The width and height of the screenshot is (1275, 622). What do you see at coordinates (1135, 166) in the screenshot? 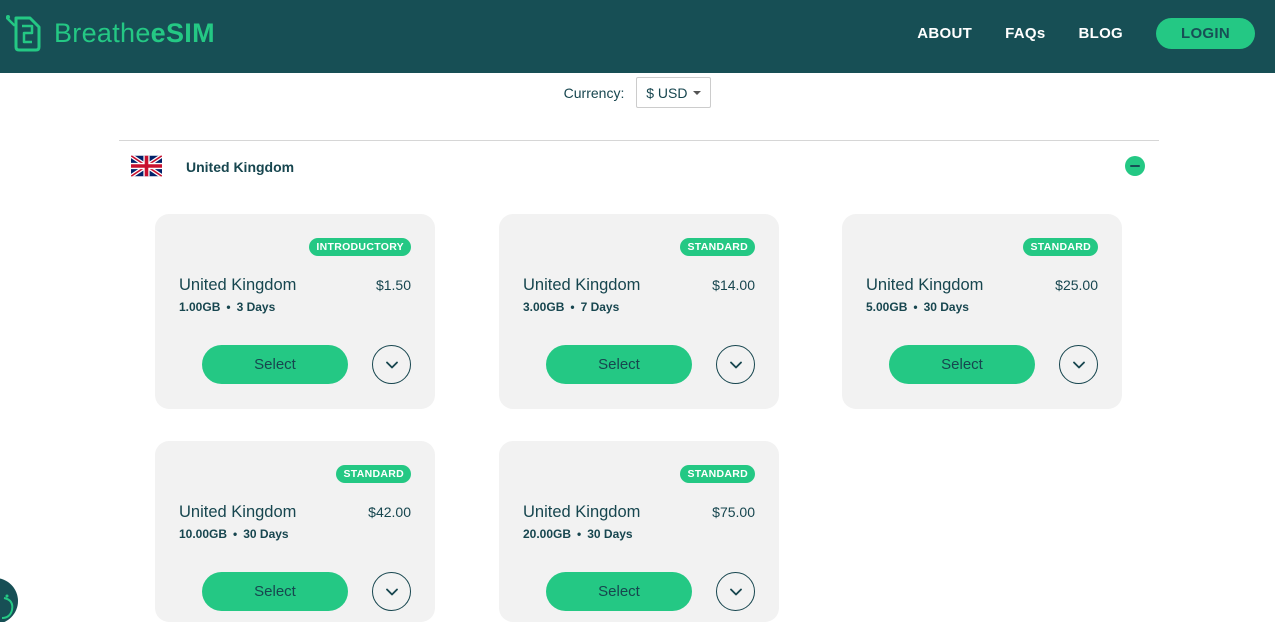
I see `collapse-icon` at bounding box center [1135, 166].